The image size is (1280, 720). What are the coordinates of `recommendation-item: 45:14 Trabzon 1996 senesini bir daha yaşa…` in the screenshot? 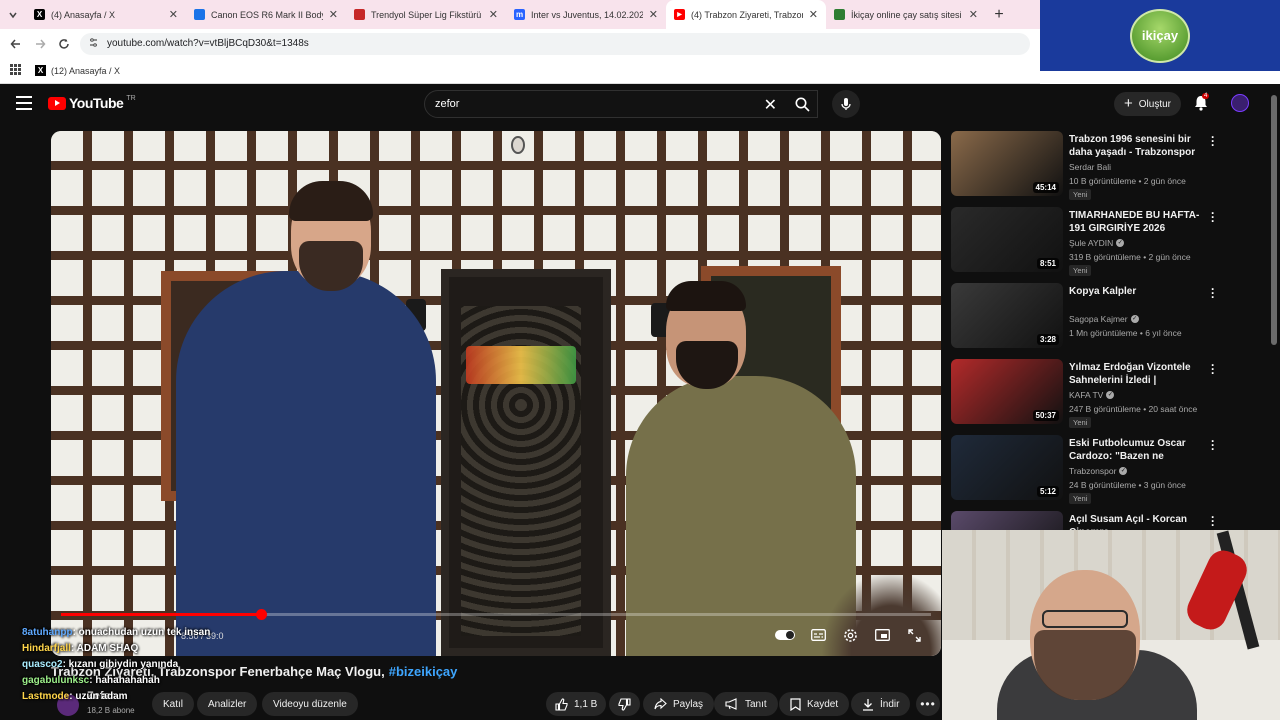 It's located at (1086, 168).